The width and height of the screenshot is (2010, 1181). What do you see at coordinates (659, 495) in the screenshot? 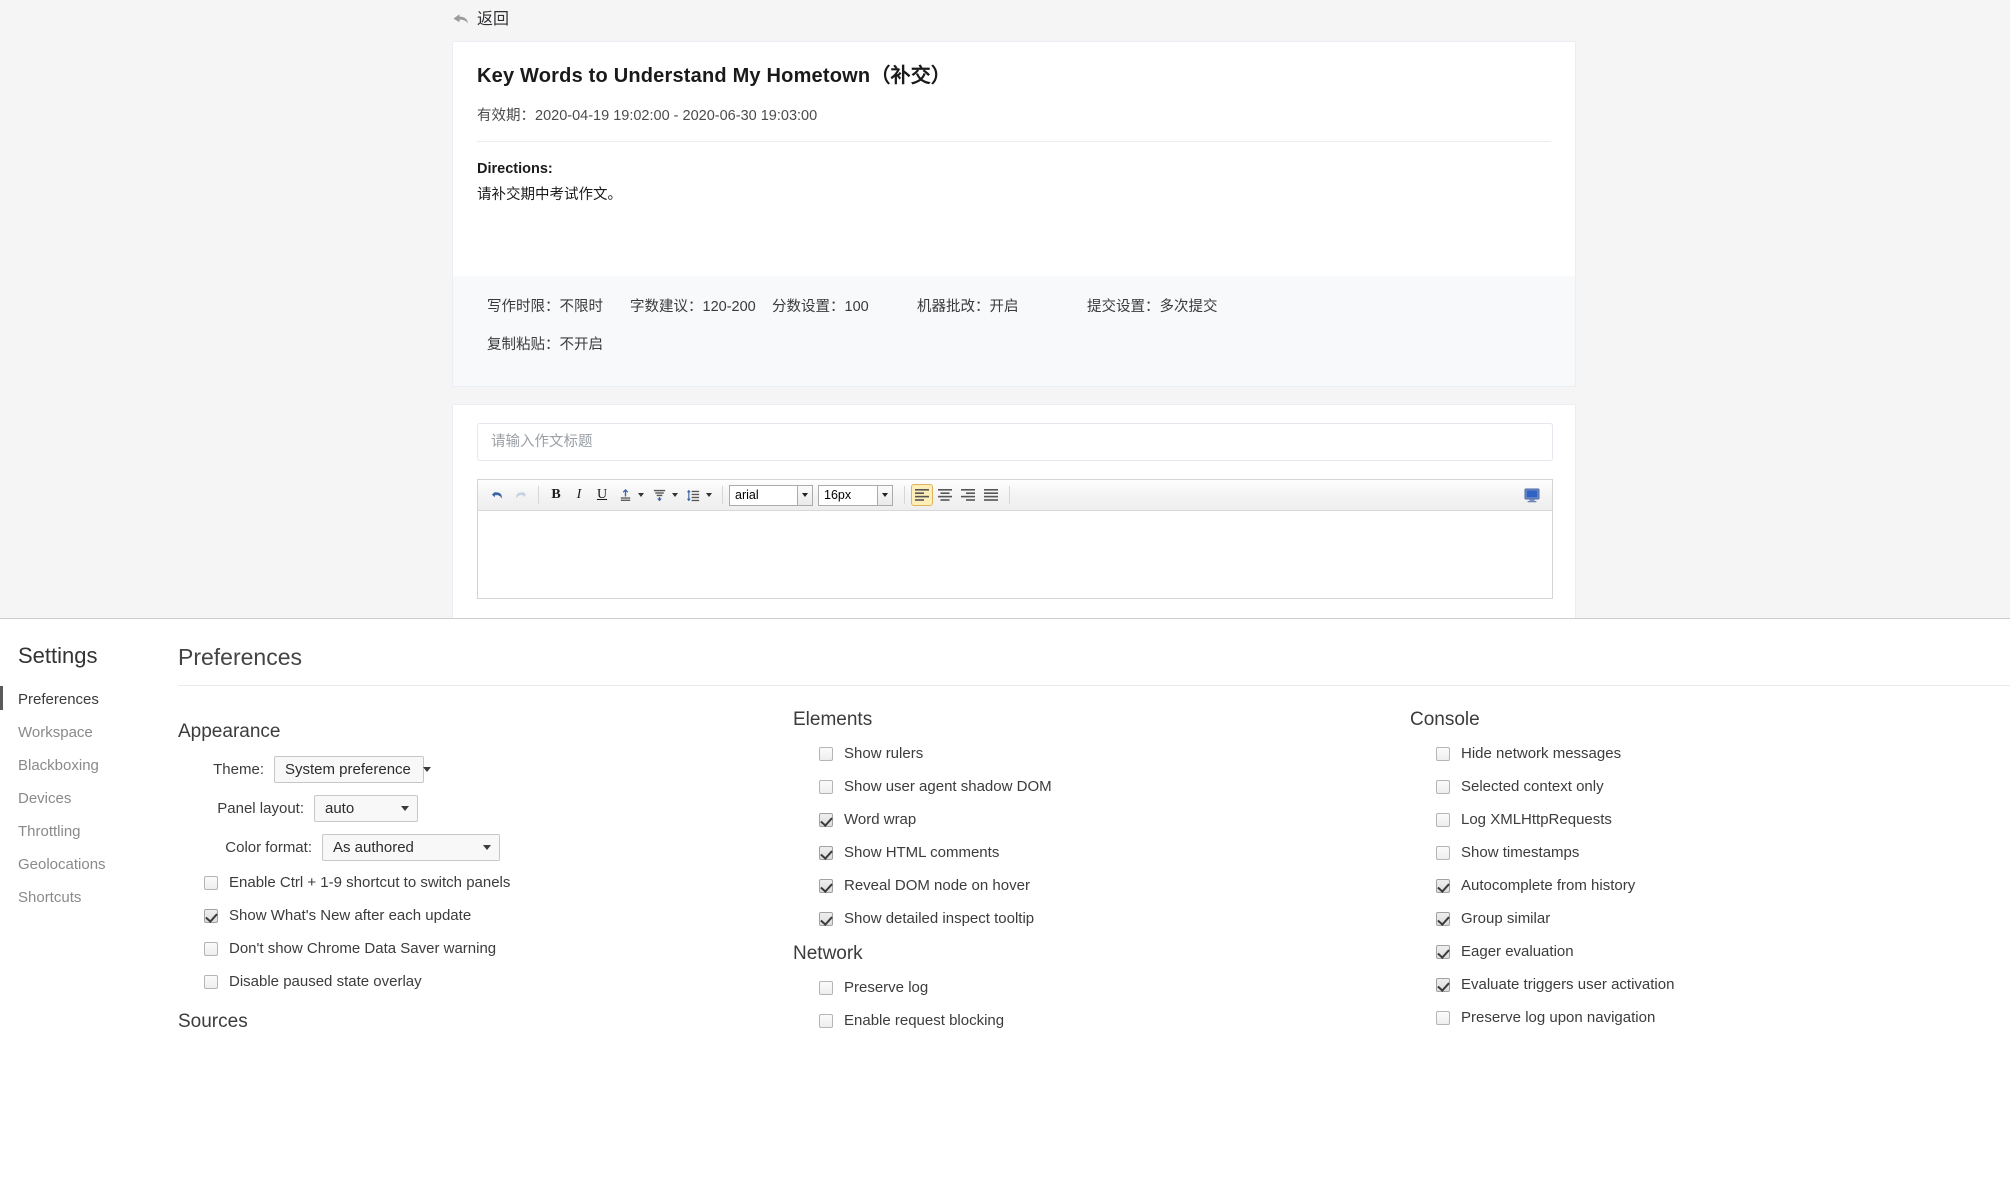
I see `background-color-button` at bounding box center [659, 495].